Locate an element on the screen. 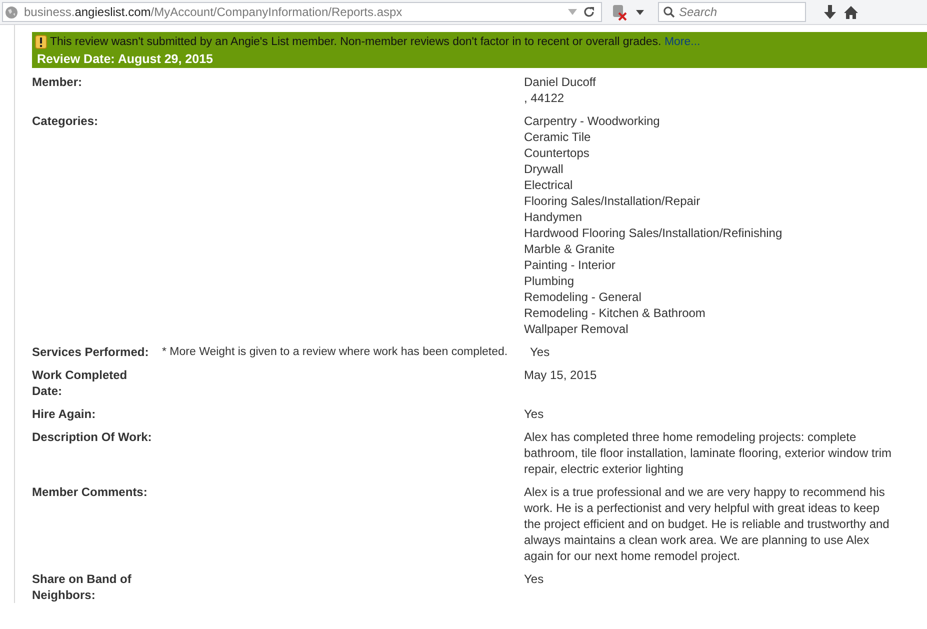 Image resolution: width=927 pixels, height=629 pixels. field-label: Share on Band of Neighbors: is located at coordinates (82, 587).